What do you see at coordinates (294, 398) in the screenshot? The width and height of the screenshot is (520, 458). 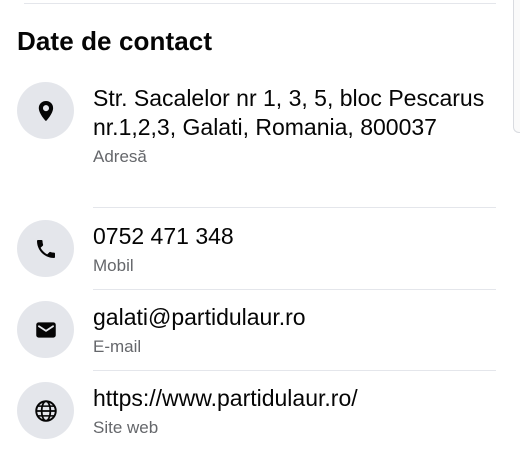 I see `website-value: https://www.partidulaur.ro/` at bounding box center [294, 398].